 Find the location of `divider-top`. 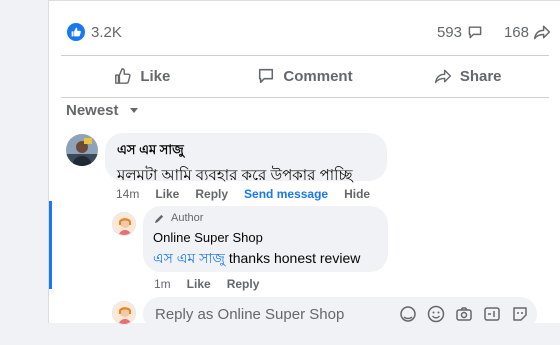

divider-top is located at coordinates (305, 55).